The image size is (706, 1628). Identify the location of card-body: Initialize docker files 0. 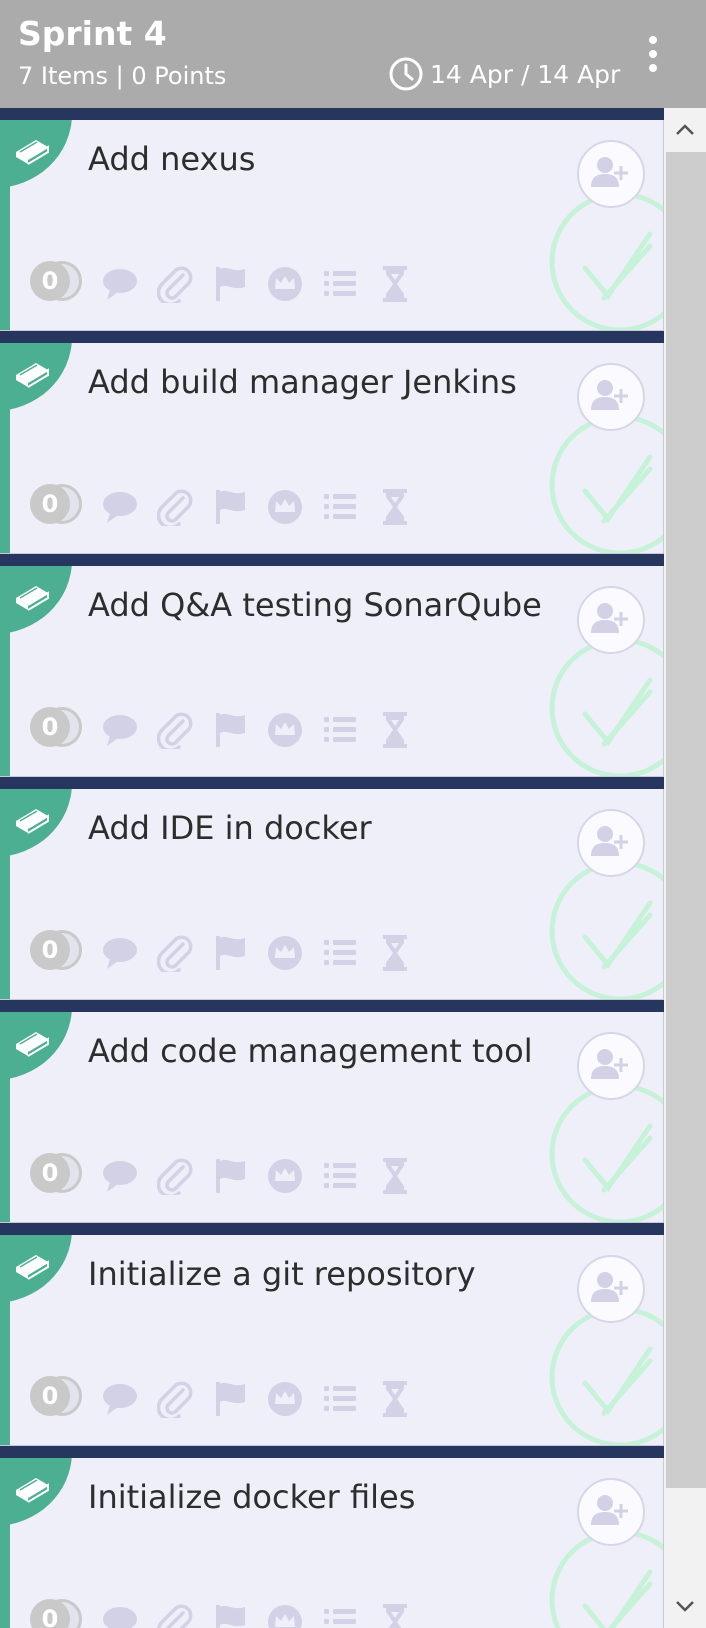
(332, 1543).